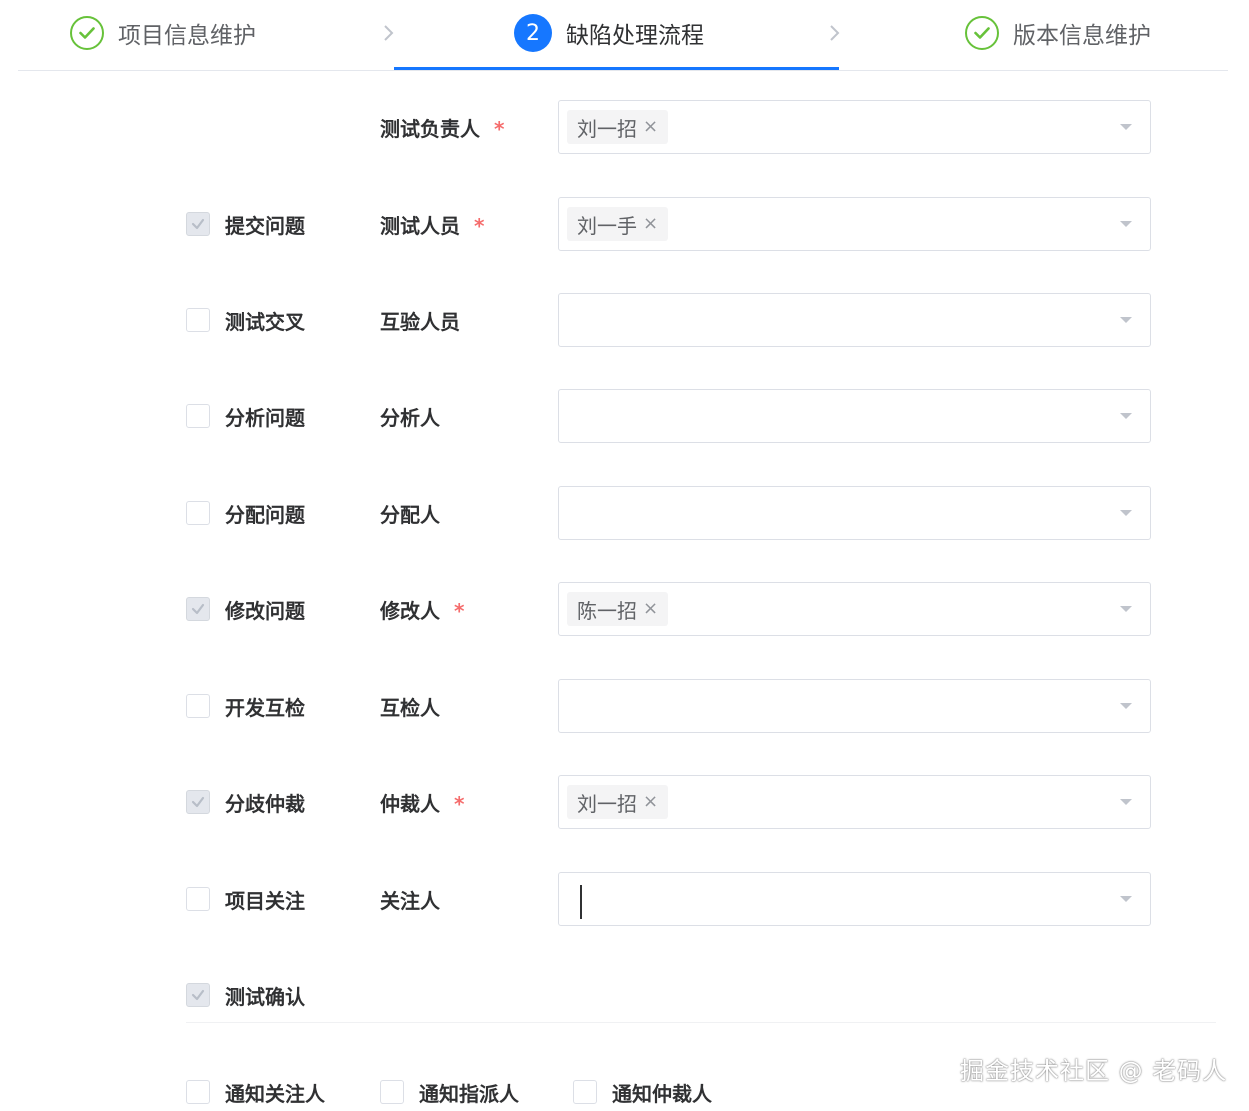 This screenshot has height=1111, width=1249. Describe the element at coordinates (1082, 36) in the screenshot. I see `step-label: 版本信息维护` at that location.